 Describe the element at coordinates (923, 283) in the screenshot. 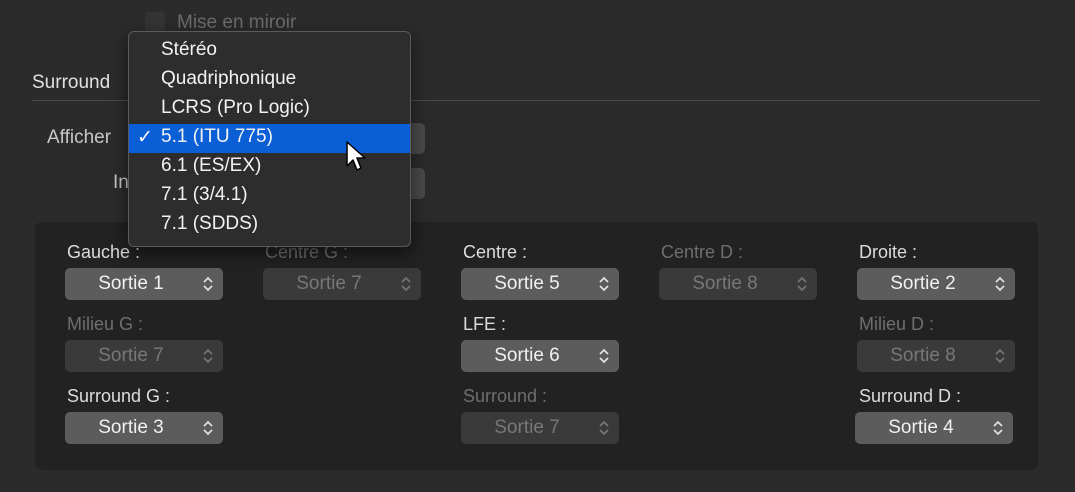

I see `select-value: Sortie 2` at that location.